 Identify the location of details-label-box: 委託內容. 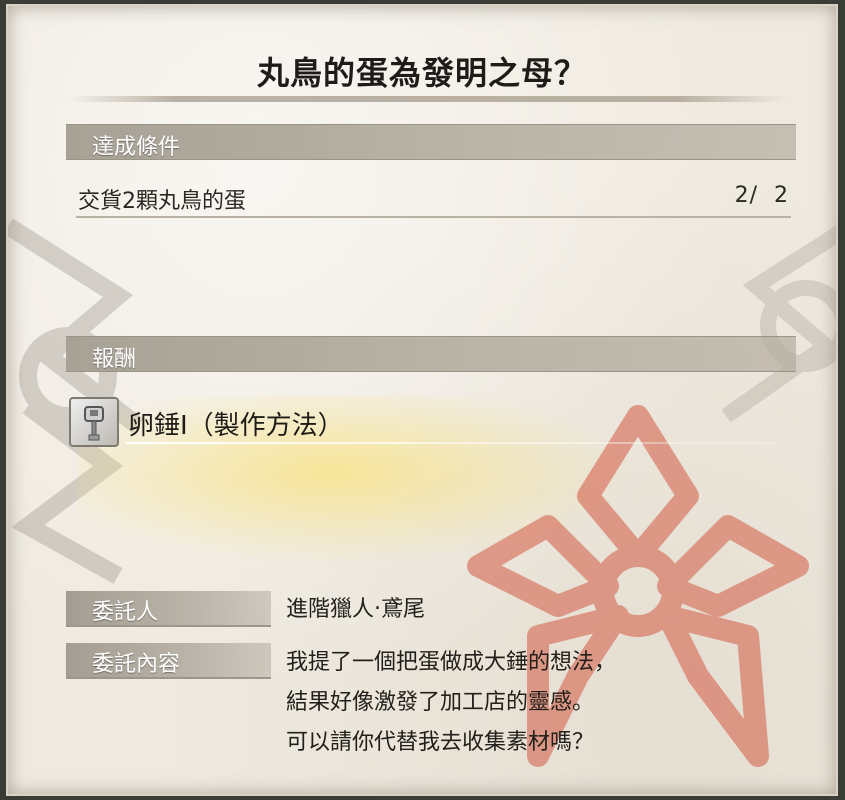
(168, 661).